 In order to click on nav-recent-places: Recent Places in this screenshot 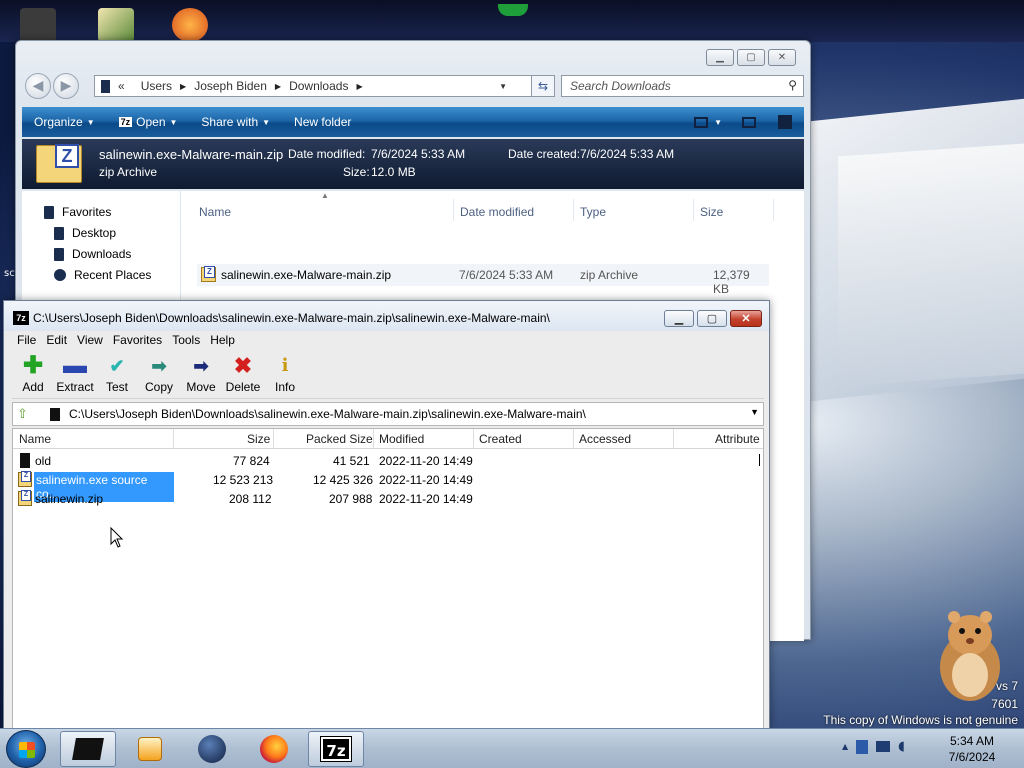, I will do `click(102, 275)`.